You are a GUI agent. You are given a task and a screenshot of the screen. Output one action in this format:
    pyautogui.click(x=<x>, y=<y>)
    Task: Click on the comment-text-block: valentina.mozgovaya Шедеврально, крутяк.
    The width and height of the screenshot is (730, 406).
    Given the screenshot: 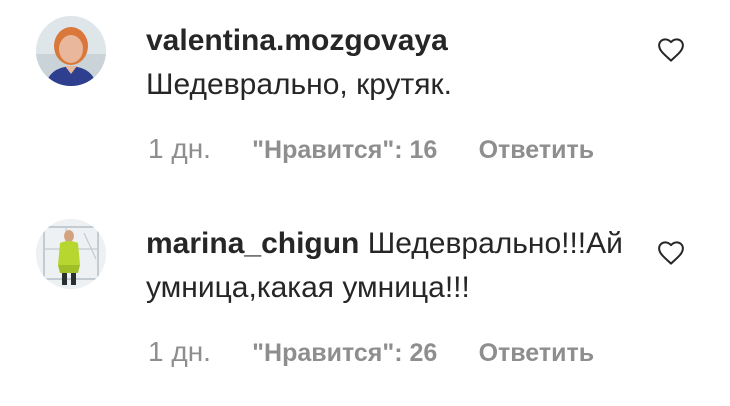 What is the action you would take?
    pyautogui.click(x=396, y=63)
    